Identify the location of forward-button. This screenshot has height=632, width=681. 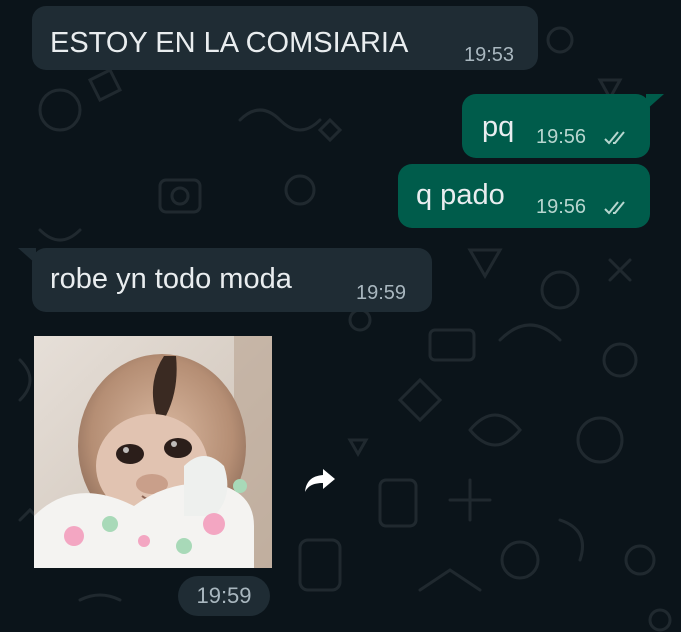
(320, 480).